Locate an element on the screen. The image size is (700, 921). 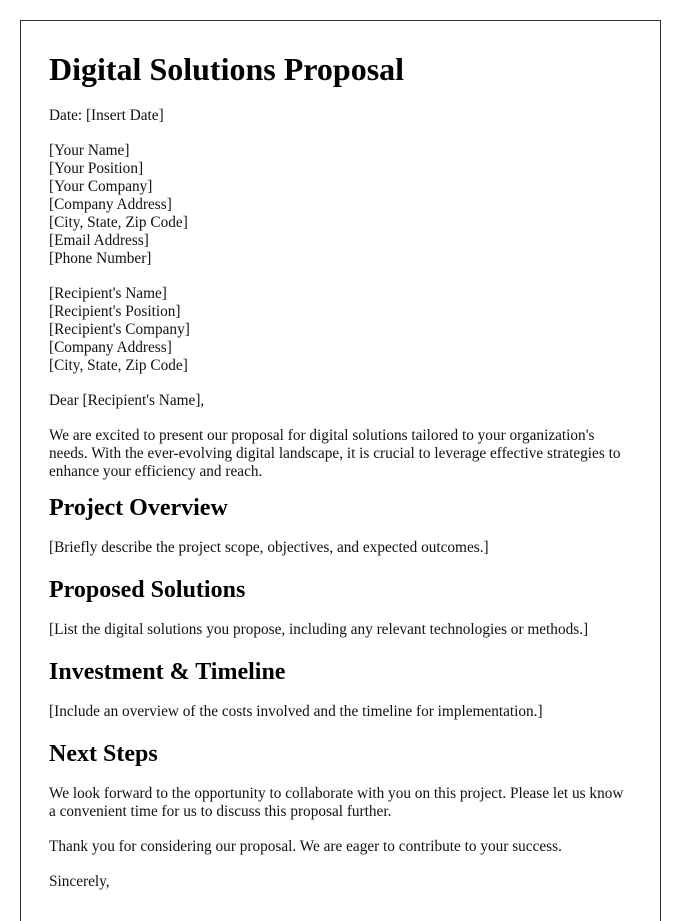
recipient-name: [Recipient's Name] is located at coordinates (108, 293).